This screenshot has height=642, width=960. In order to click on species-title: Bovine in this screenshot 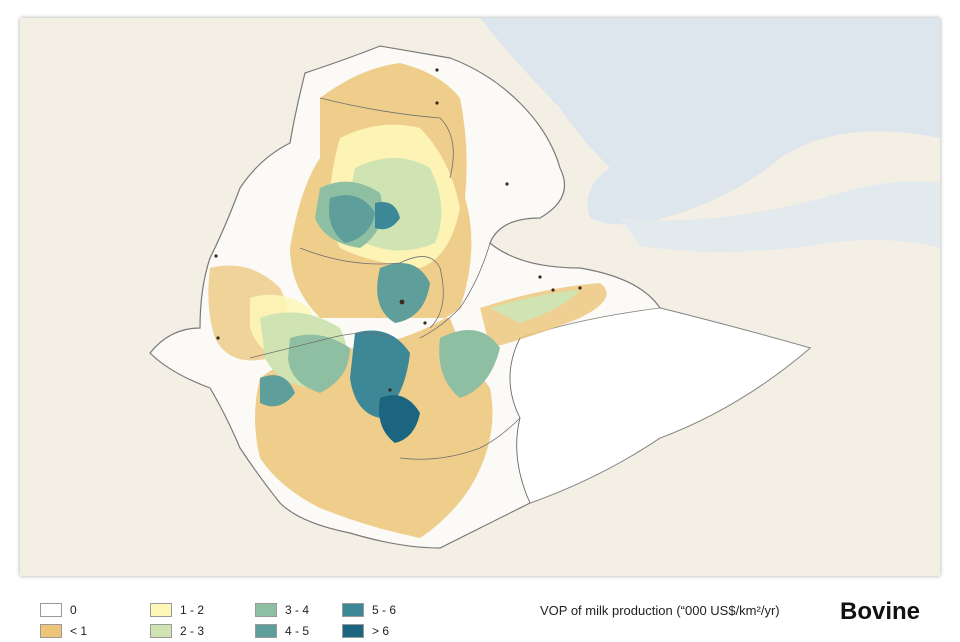, I will do `click(879, 611)`.